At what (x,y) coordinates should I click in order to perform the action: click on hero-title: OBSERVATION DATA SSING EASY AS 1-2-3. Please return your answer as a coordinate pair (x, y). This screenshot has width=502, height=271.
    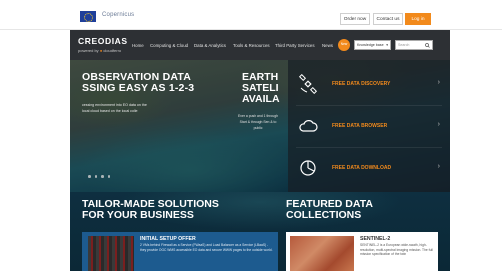
    Looking at the image, I should click on (138, 83).